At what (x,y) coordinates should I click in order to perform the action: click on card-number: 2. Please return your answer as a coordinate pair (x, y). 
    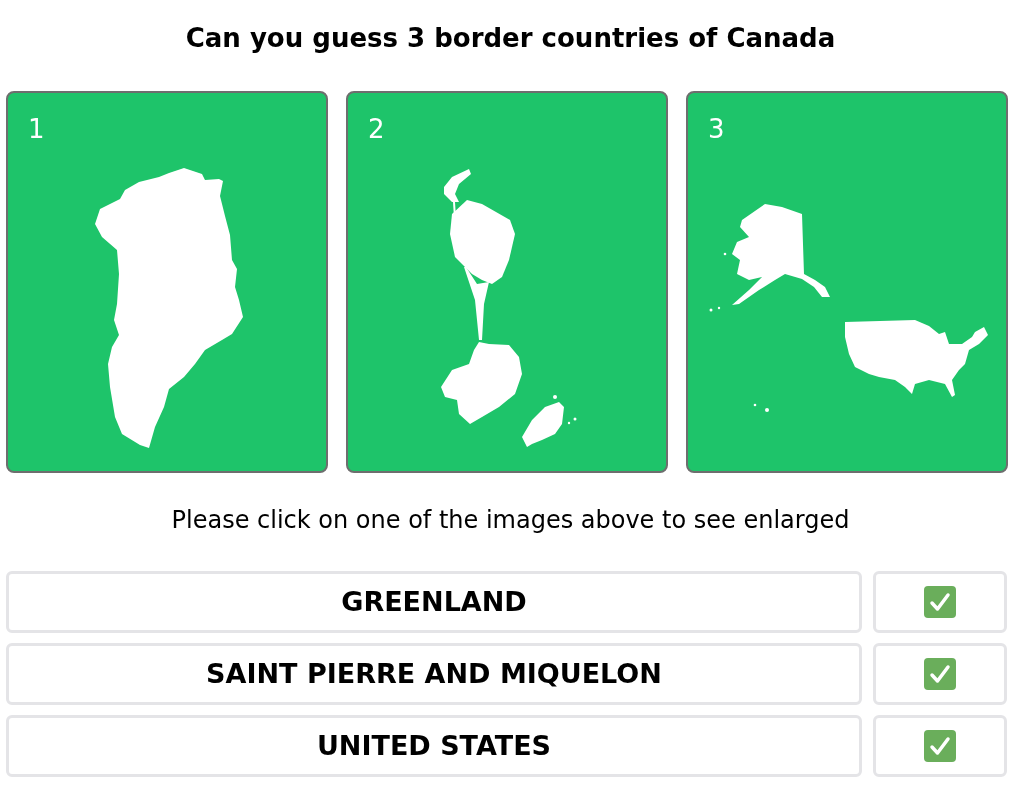
    Looking at the image, I should click on (376, 129).